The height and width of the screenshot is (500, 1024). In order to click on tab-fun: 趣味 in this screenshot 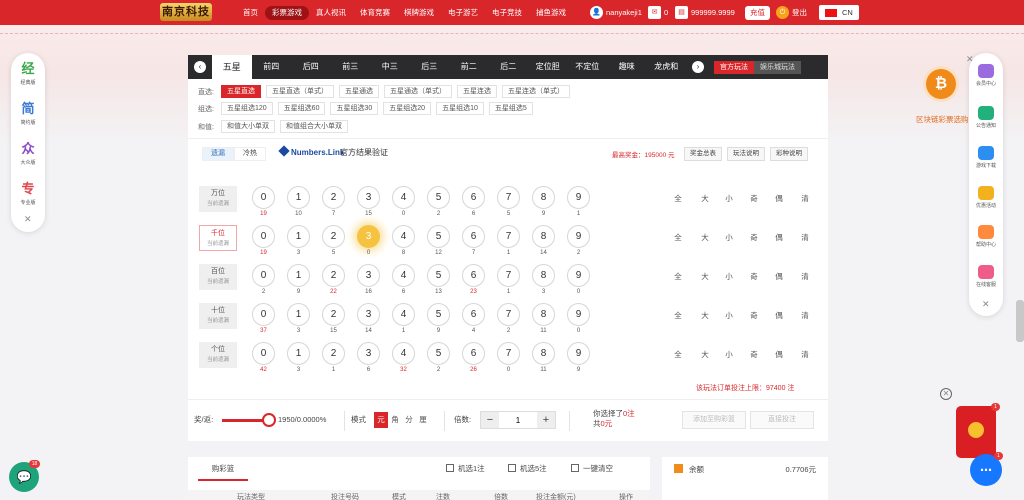, I will do `click(627, 67)`.